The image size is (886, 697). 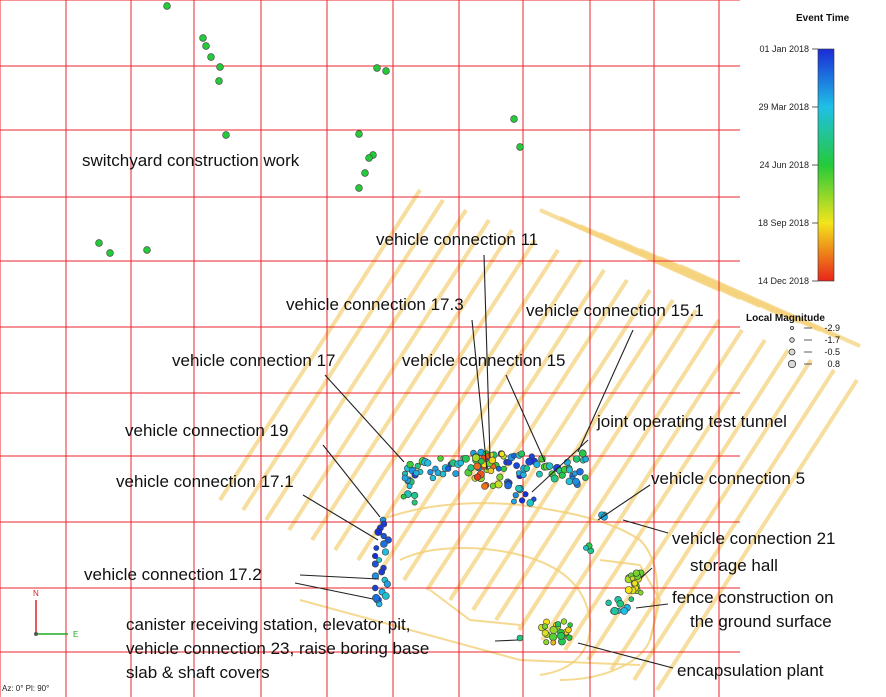 I want to click on magnitude-legend-value: 0.8, so click(x=833, y=364).